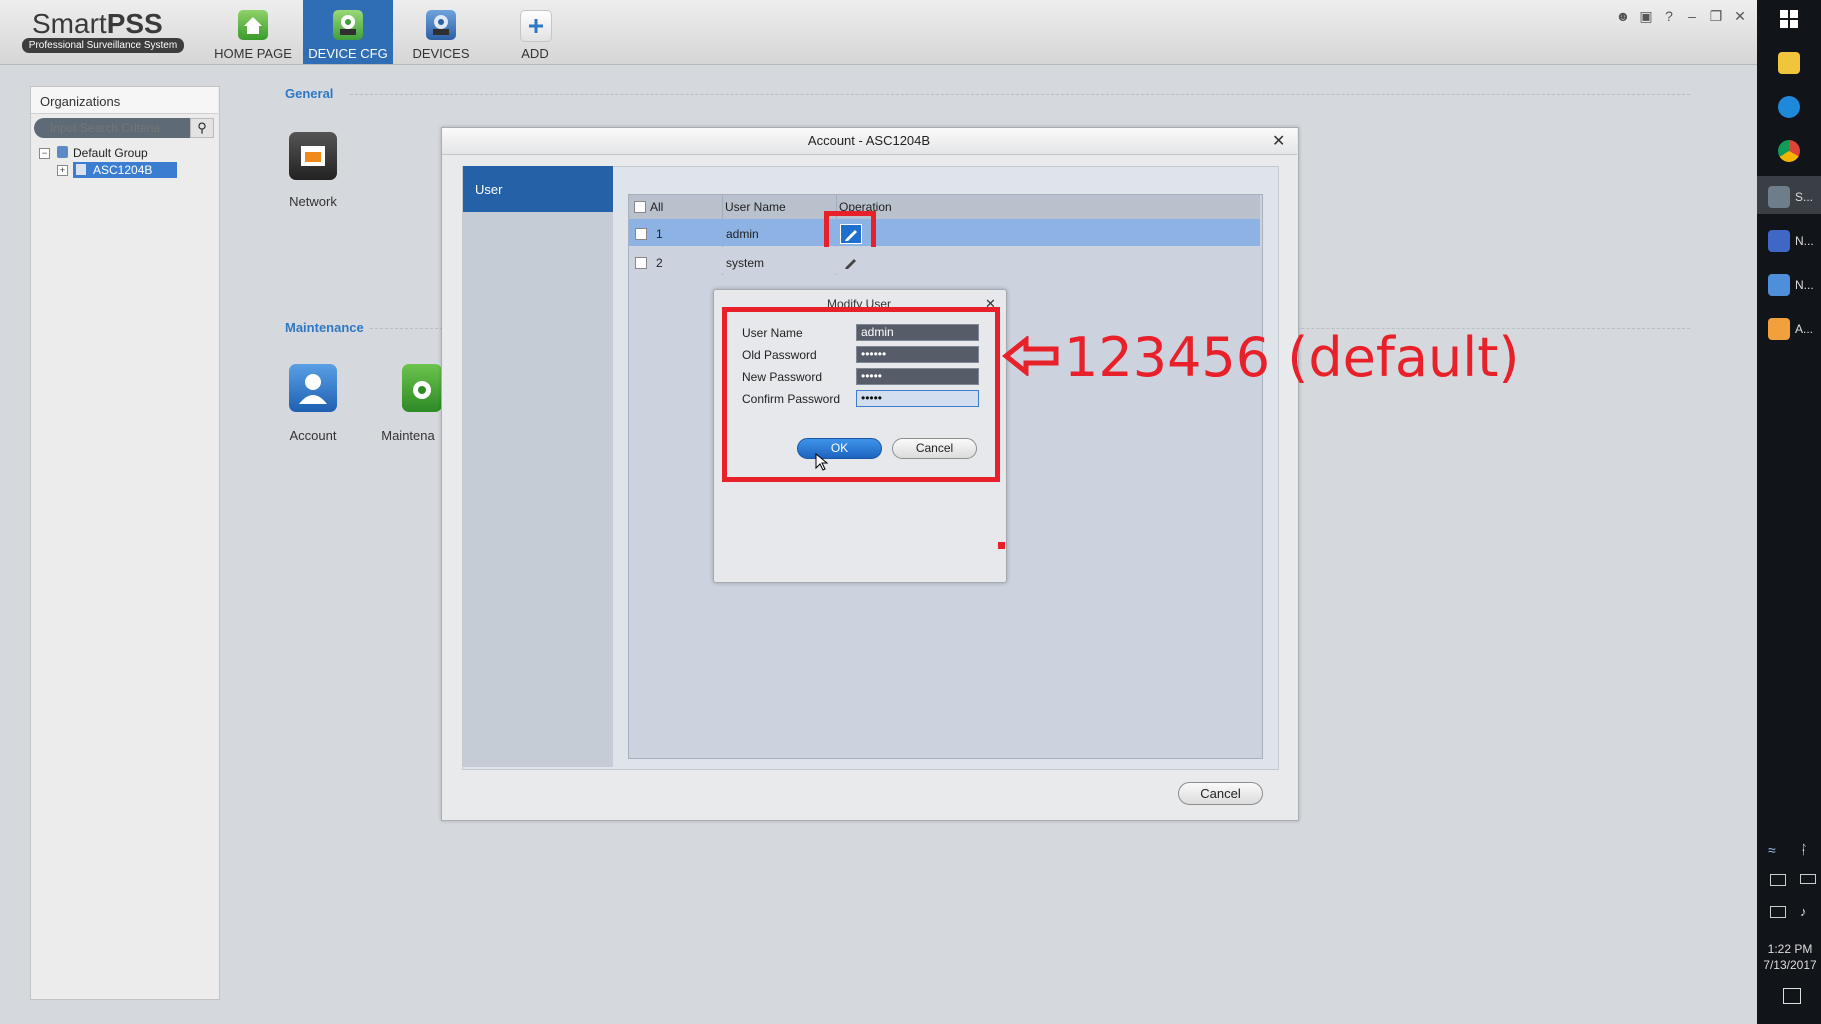 The width and height of the screenshot is (1821, 1024). Describe the element at coordinates (441, 25) in the screenshot. I see `devices-icon` at that location.